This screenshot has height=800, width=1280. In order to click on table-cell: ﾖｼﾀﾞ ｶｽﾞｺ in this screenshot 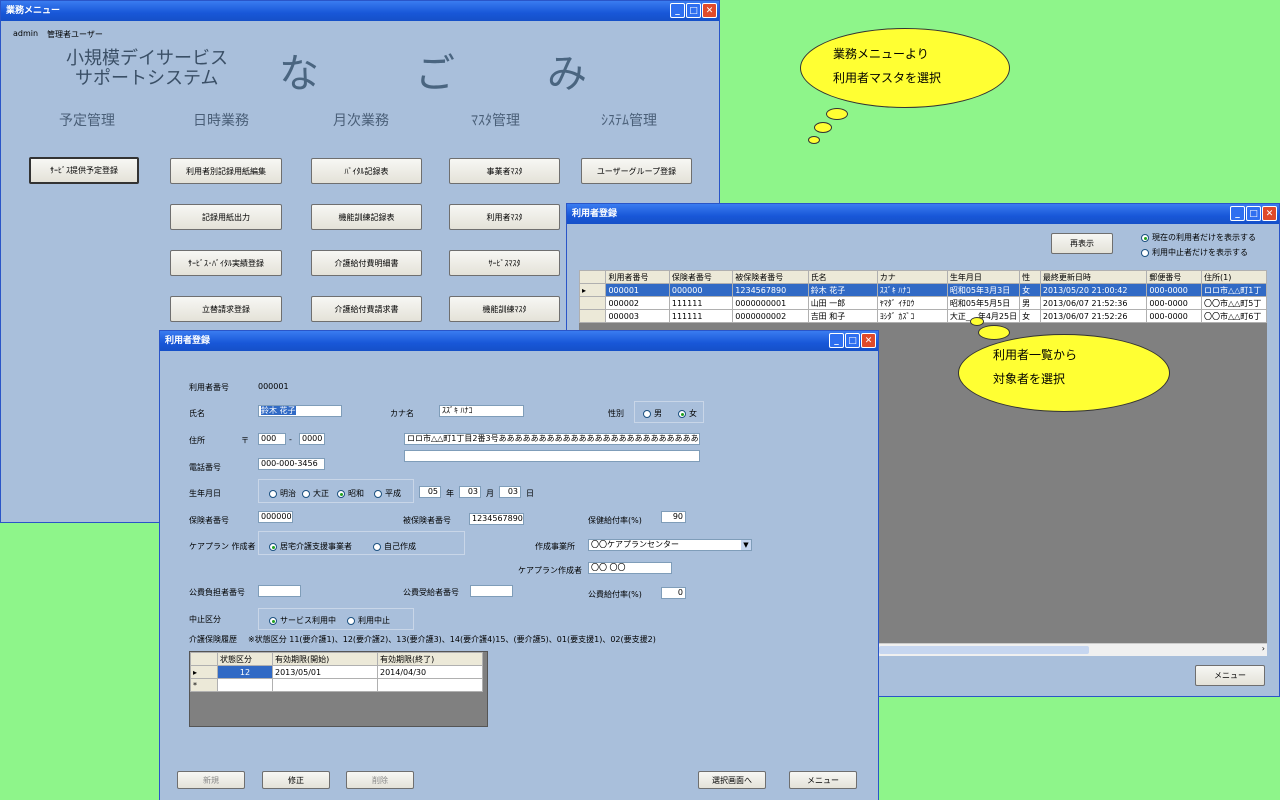, I will do `click(912, 316)`.